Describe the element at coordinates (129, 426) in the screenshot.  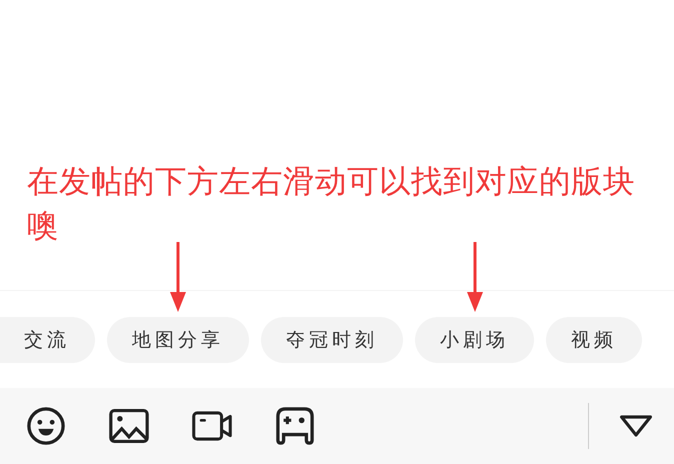
I see `image-icon` at that location.